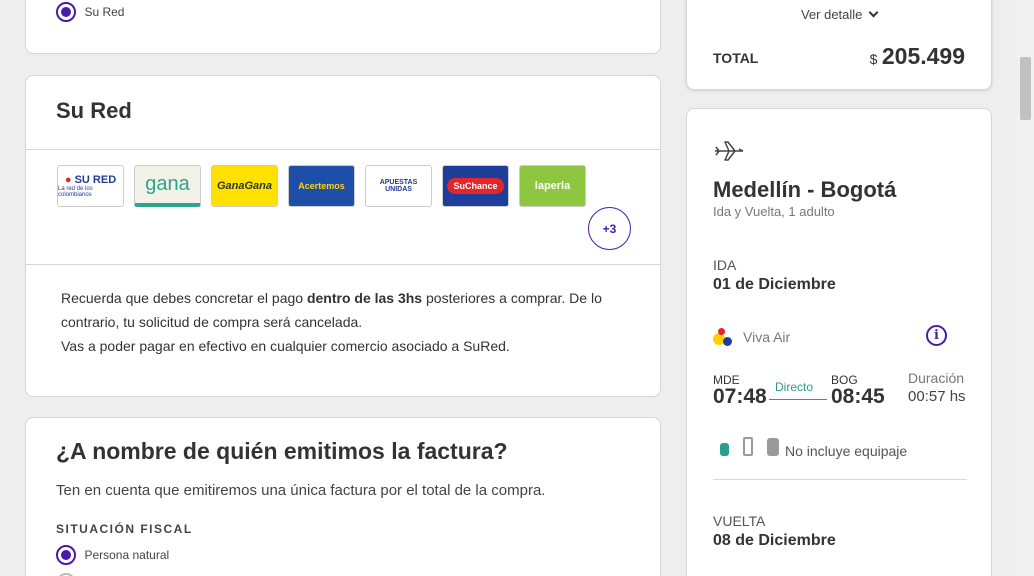 The width and height of the screenshot is (1034, 576). I want to click on more-logos-label: +3, so click(609, 228).